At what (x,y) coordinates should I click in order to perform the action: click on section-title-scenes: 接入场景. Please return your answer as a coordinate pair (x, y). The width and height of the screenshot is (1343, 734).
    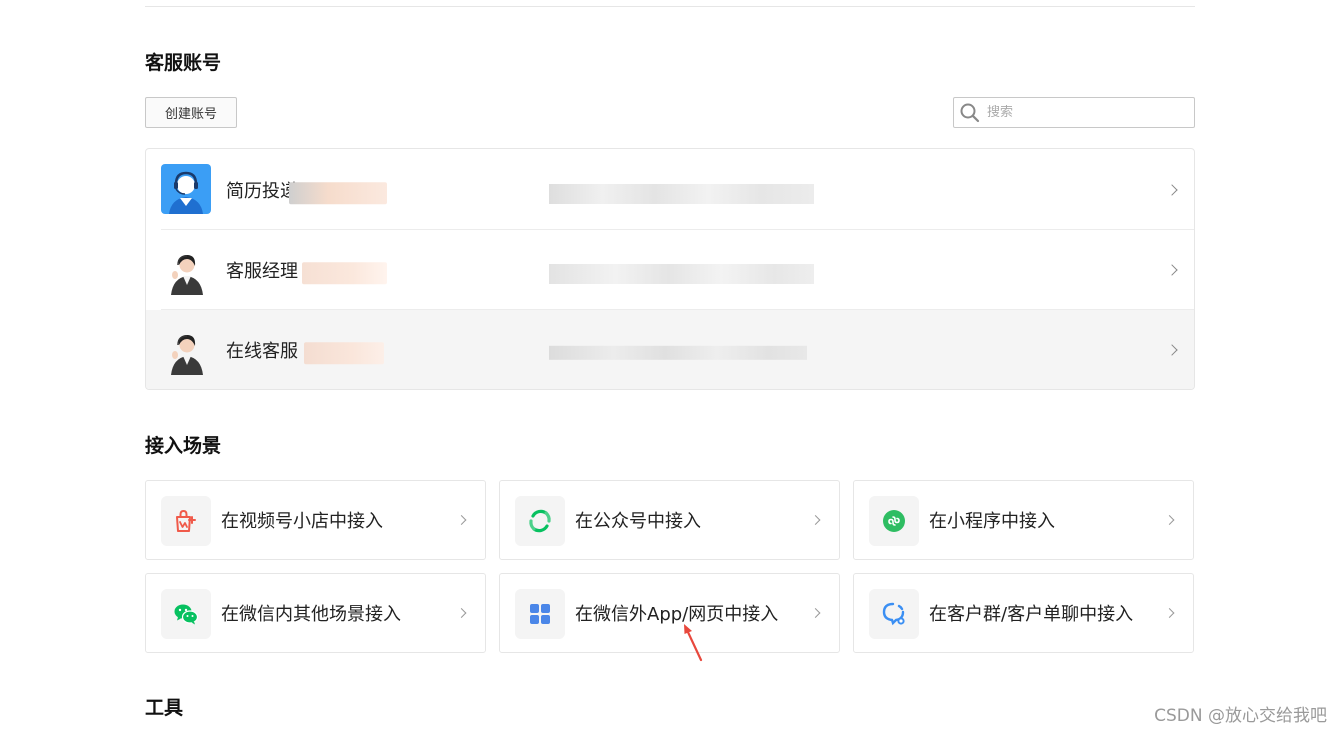
    Looking at the image, I should click on (183, 446).